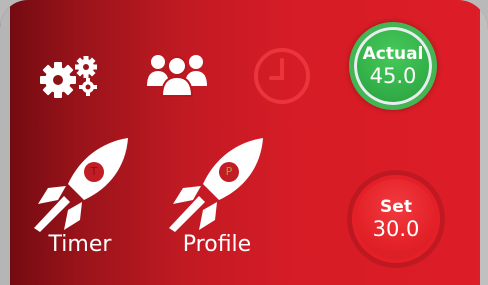 Image resolution: width=488 pixels, height=285 pixels. What do you see at coordinates (177, 75) in the screenshot?
I see `users-icon` at bounding box center [177, 75].